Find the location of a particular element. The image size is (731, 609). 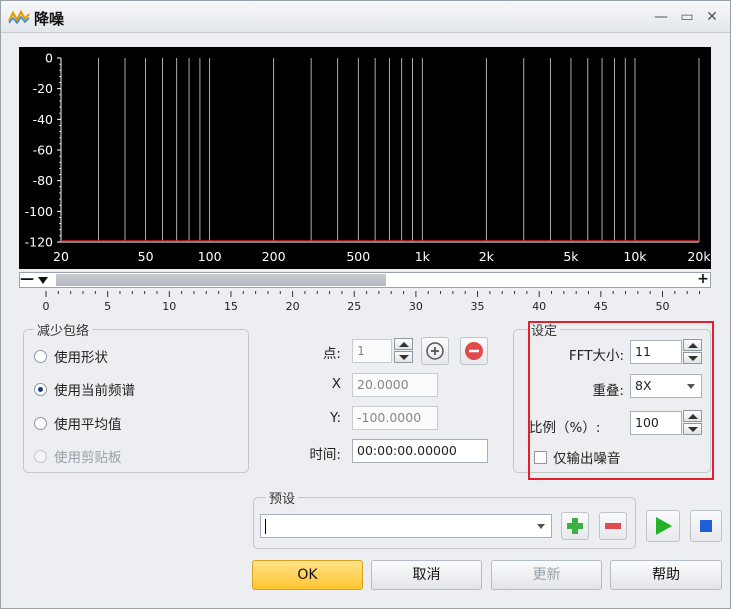

add-preset-button is located at coordinates (575, 526).